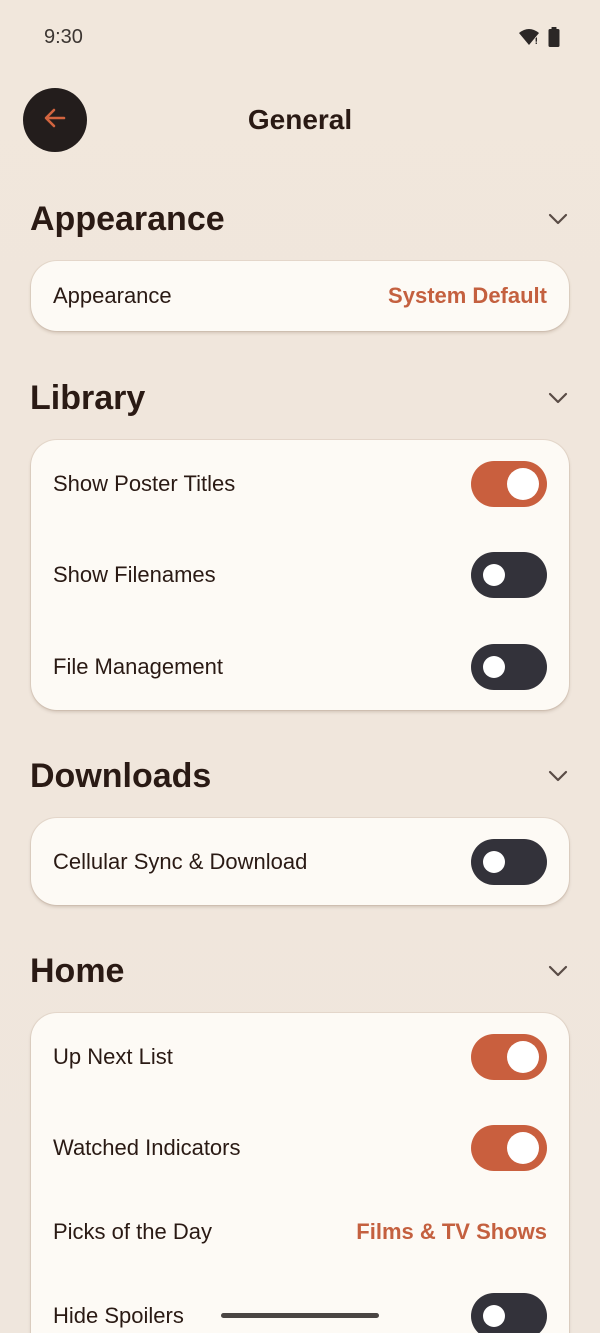  I want to click on page-title: General, so click(300, 119).